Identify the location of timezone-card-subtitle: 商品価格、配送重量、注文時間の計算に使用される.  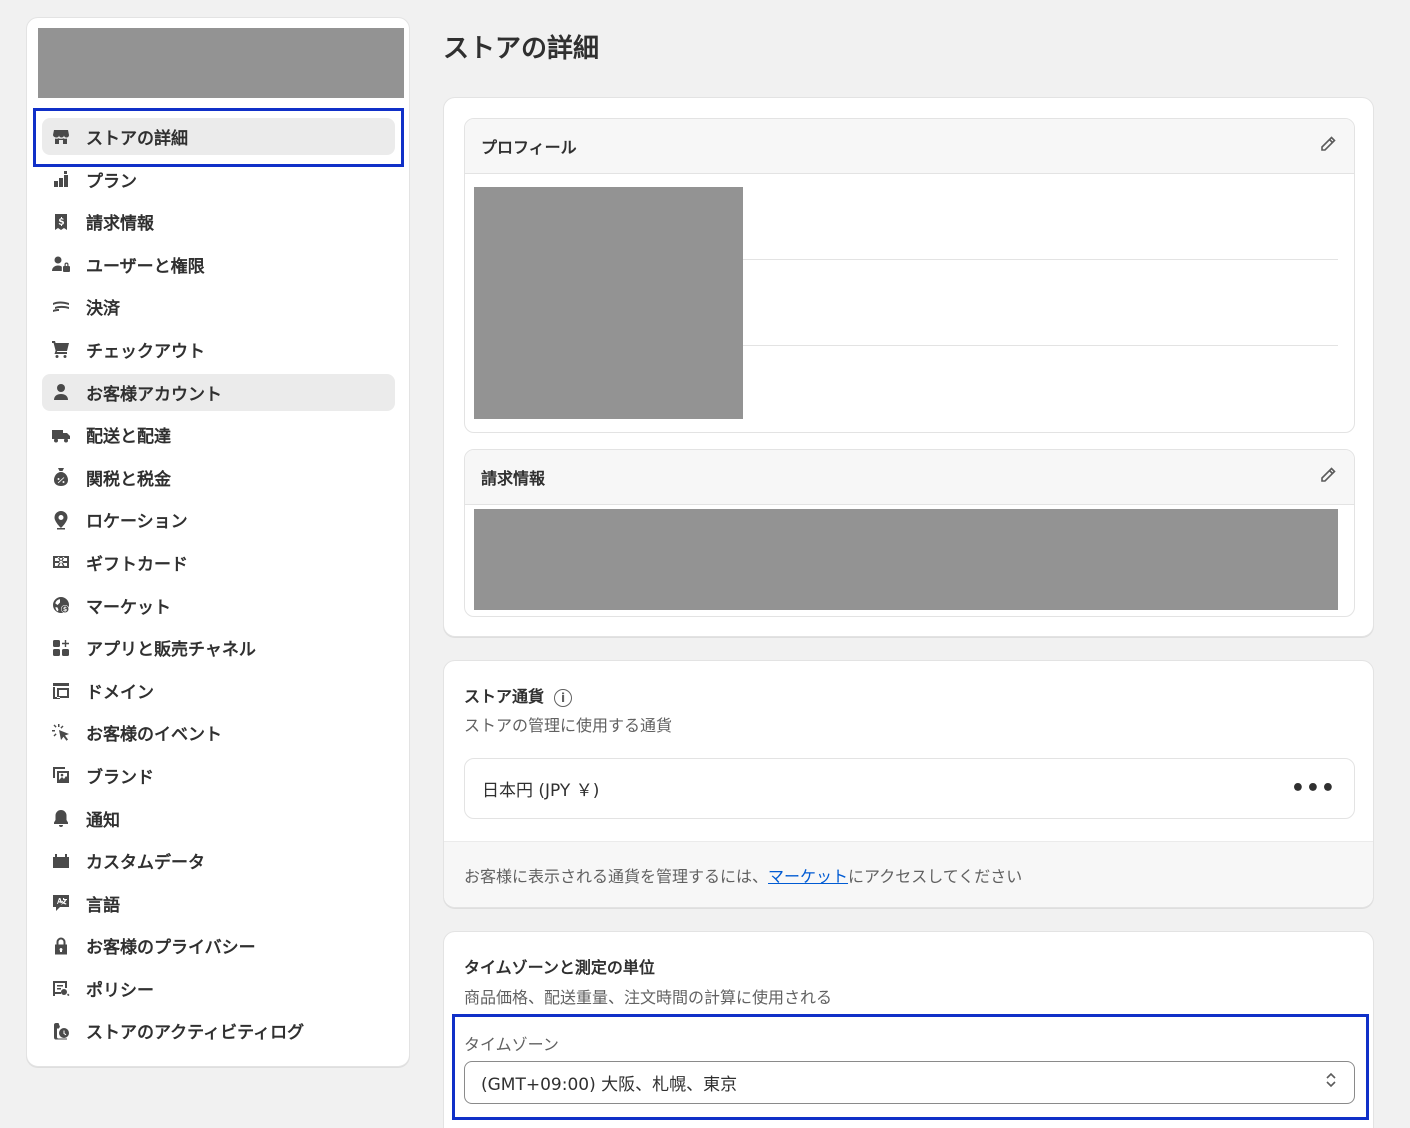
(648, 997).